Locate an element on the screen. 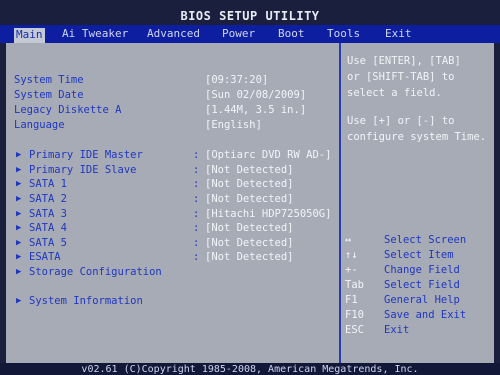  key-description: Exit is located at coordinates (397, 330).